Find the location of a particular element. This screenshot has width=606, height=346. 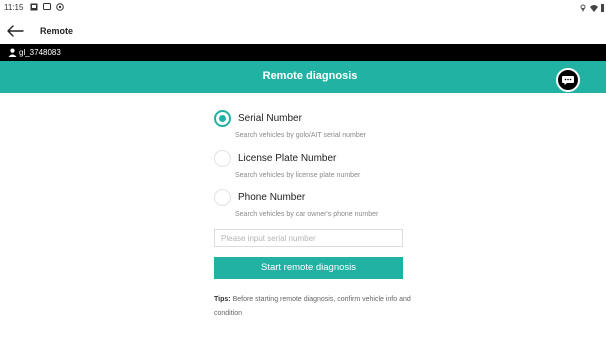

user-icon is located at coordinates (12, 52).